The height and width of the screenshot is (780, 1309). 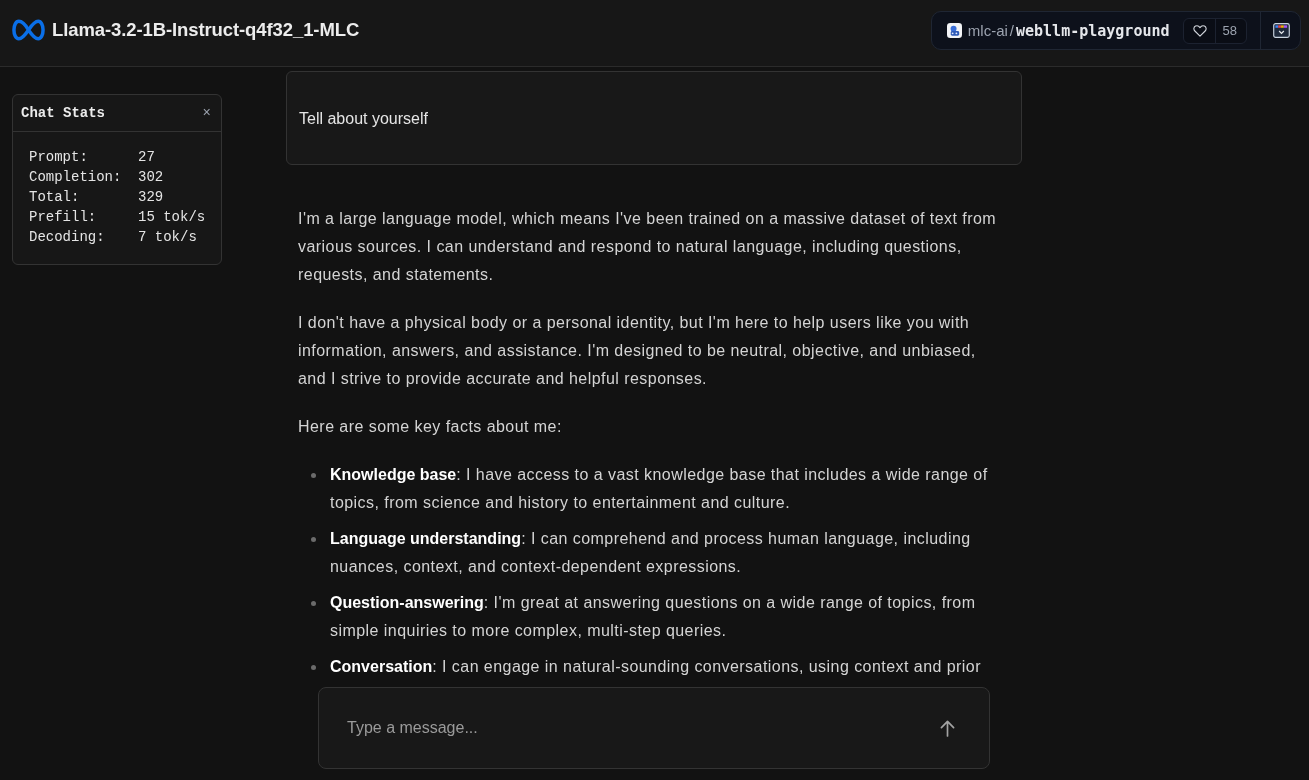 I want to click on list-item-text: Language understanding: I can comprehend and process human language, including nuances, context, and context-dependent expressions., so click(x=651, y=553).